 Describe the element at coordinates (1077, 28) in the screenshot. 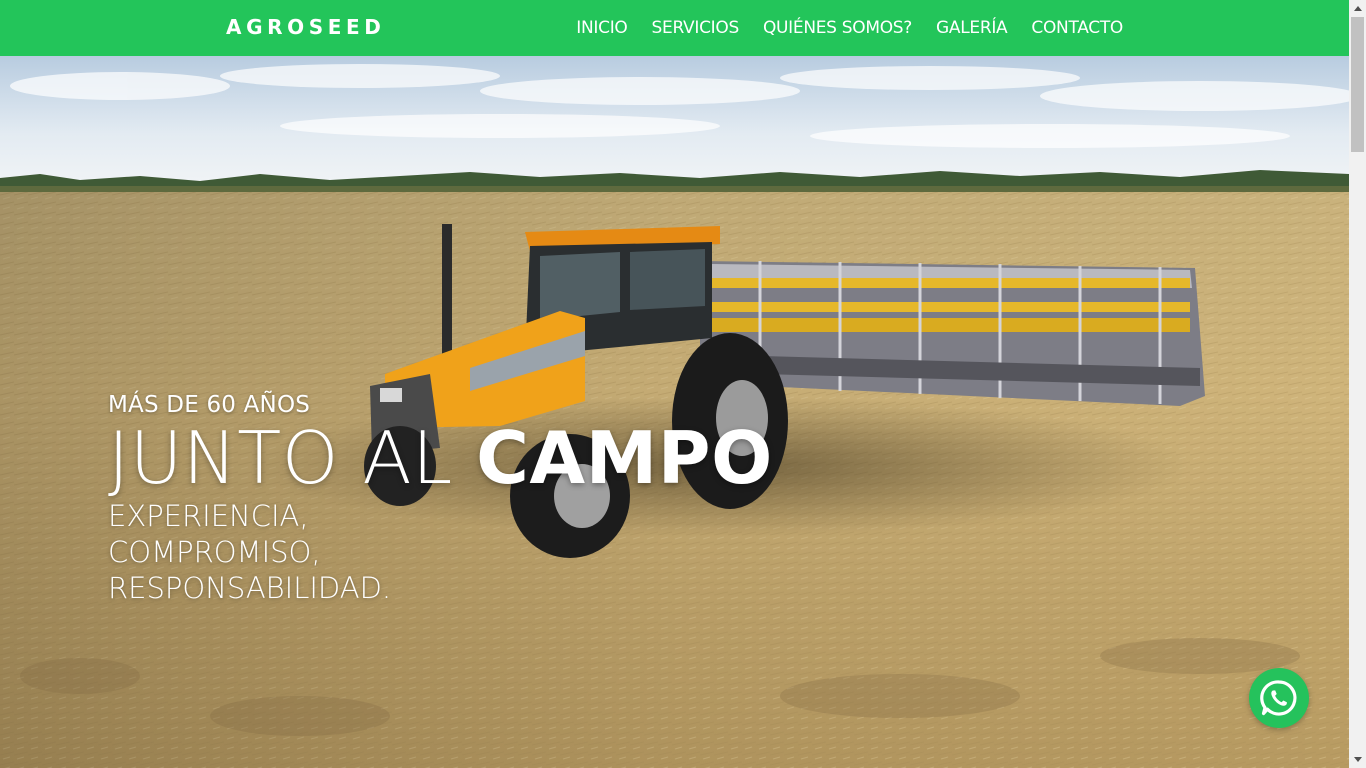

I see `nav-item-contacto: CONTACTO` at that location.